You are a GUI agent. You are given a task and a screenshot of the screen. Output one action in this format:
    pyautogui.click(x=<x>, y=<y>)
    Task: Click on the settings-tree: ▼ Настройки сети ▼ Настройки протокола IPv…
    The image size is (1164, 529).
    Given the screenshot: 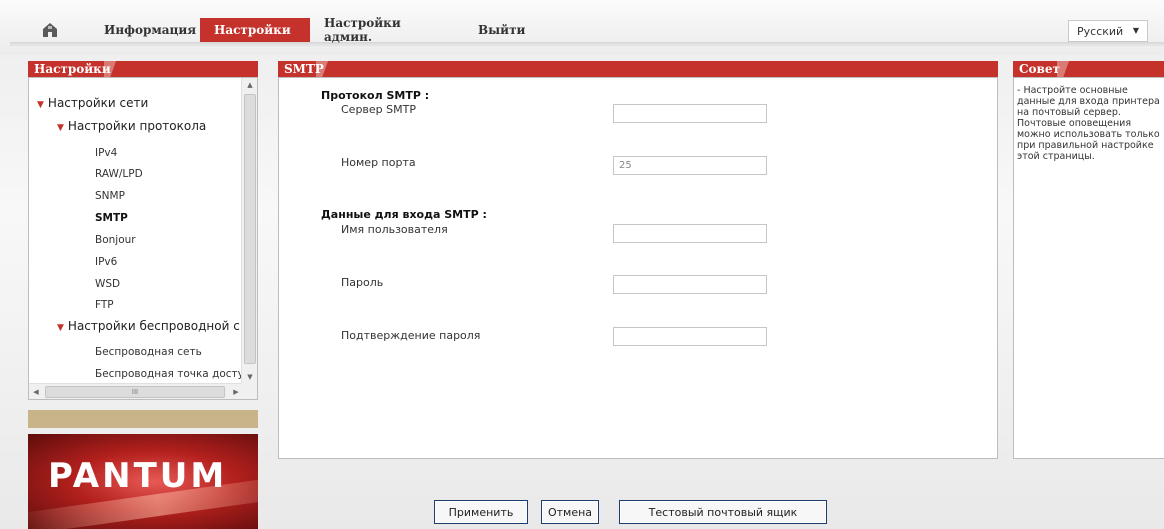 What is the action you would take?
    pyautogui.click(x=138, y=231)
    